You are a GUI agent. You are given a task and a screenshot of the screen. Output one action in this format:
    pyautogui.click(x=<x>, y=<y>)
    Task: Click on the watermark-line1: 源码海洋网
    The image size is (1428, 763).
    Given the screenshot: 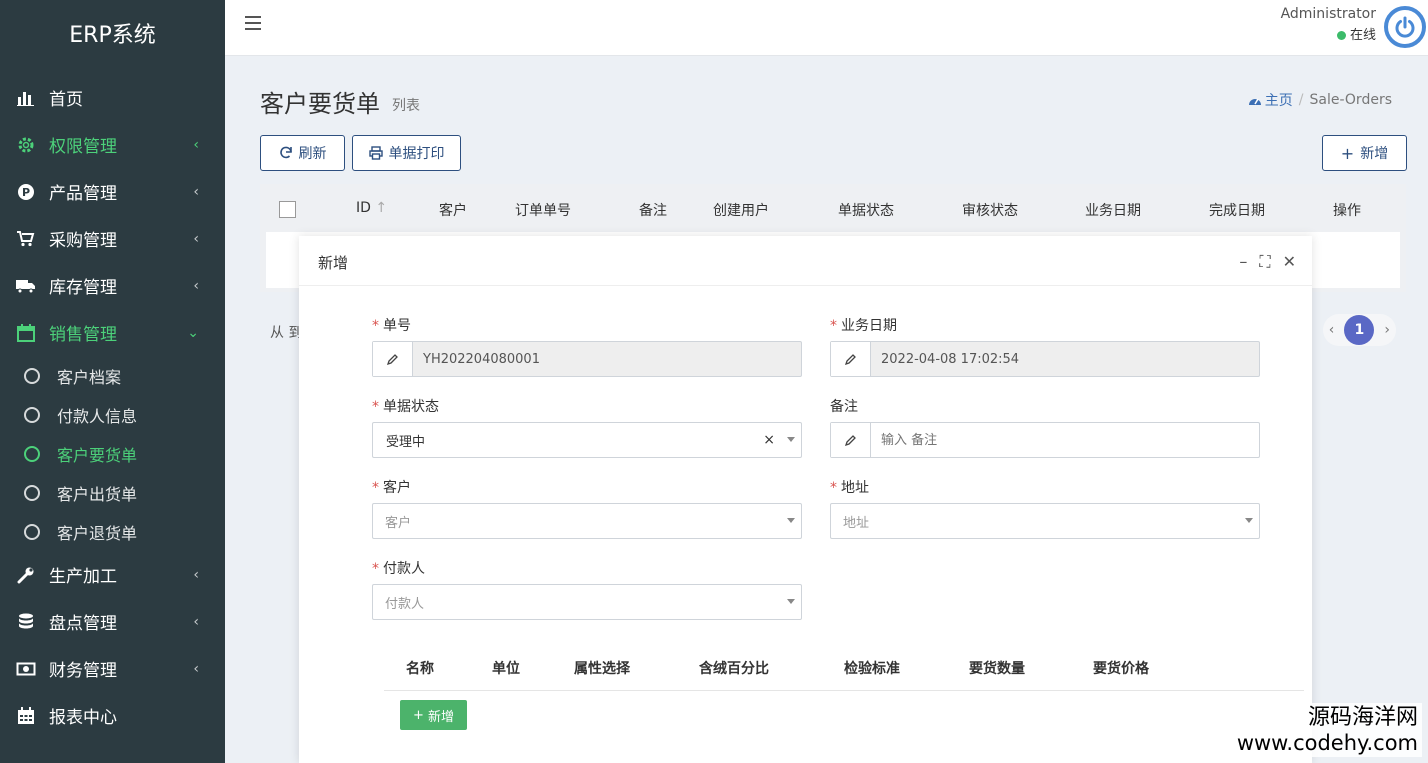 What is the action you would take?
    pyautogui.click(x=1362, y=717)
    